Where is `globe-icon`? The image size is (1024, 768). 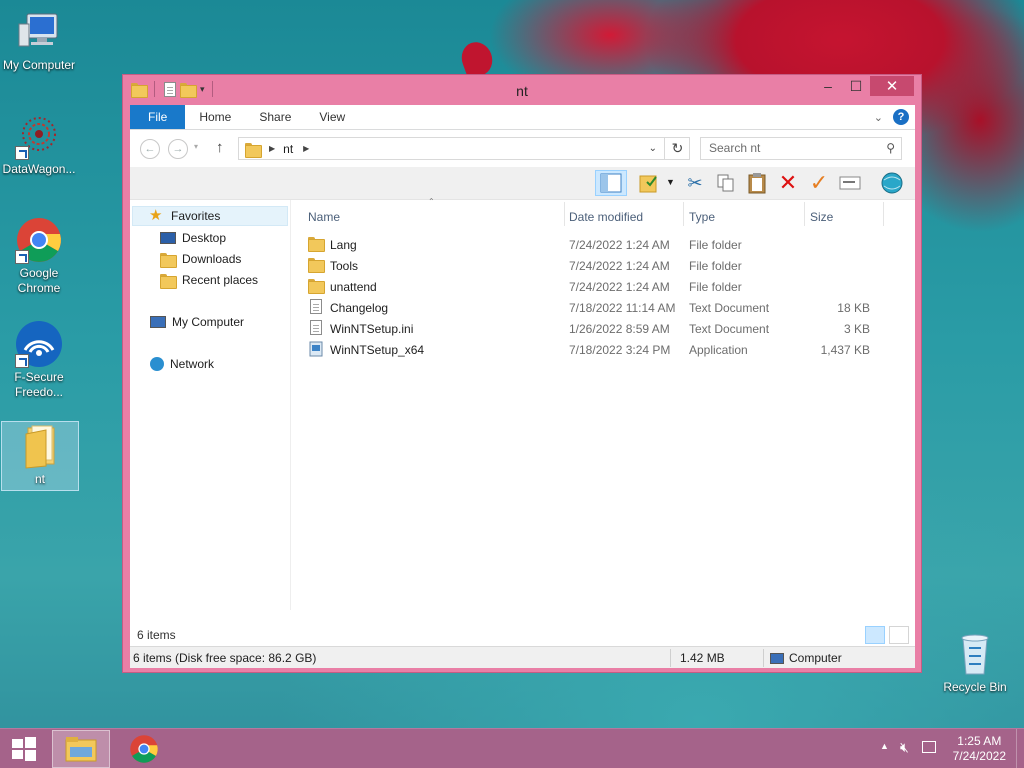 globe-icon is located at coordinates (892, 183).